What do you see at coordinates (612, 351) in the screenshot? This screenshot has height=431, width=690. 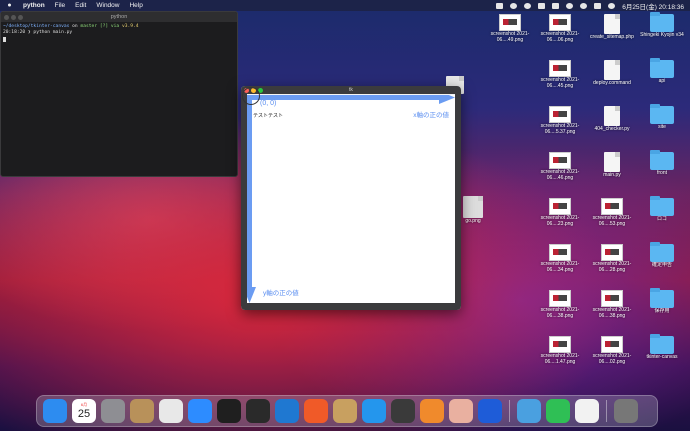 I see `desktop-icon: screenshot 2021-06....02.png` at bounding box center [612, 351].